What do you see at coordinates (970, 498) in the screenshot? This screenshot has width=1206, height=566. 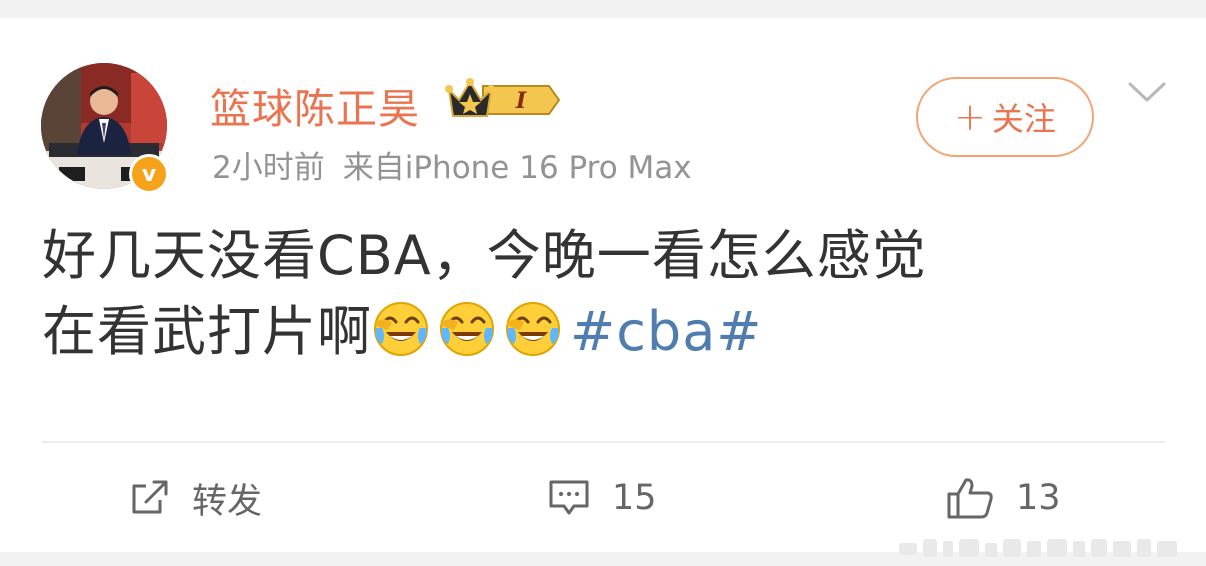 I see `thumbs-up-icon` at bounding box center [970, 498].